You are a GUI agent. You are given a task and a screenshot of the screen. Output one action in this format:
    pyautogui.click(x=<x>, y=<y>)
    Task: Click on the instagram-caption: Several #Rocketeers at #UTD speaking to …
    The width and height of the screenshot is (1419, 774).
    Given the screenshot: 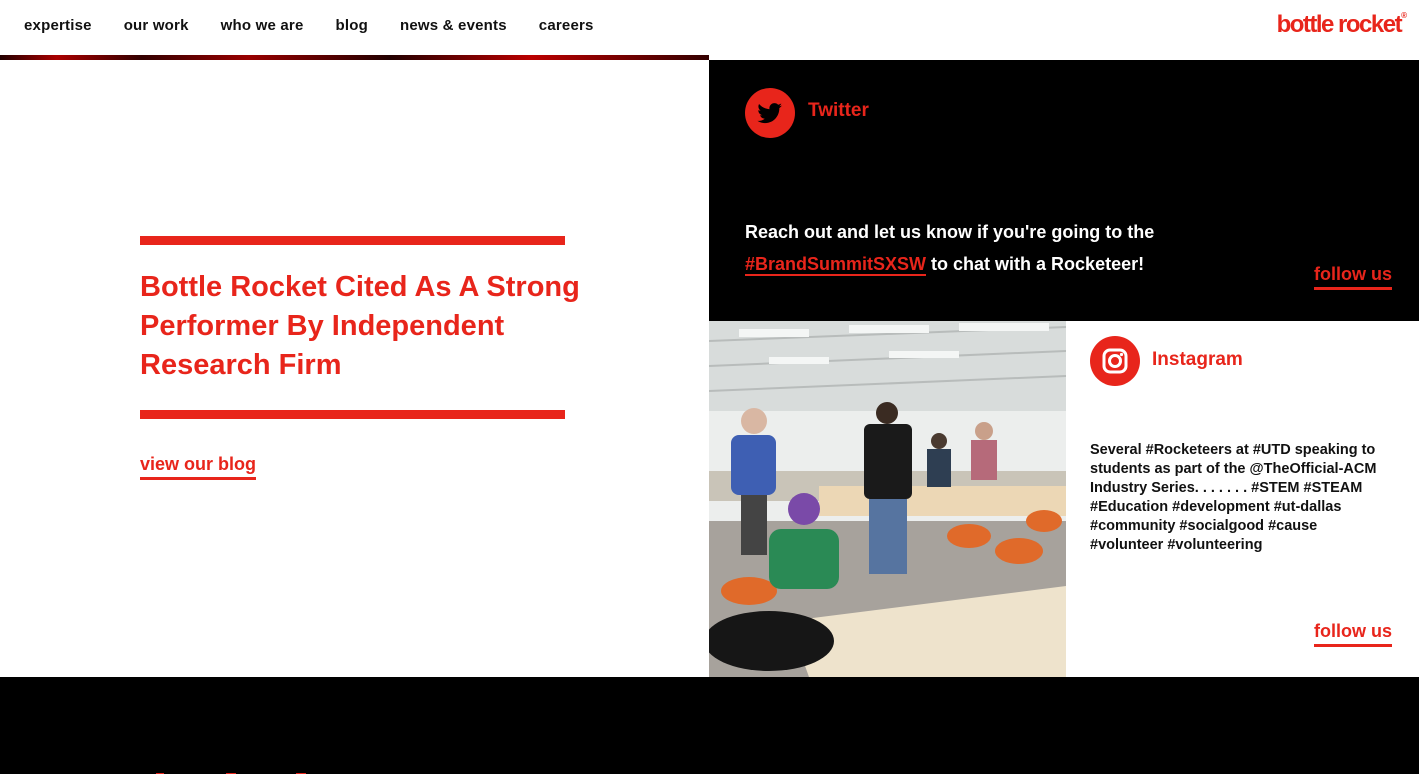 What is the action you would take?
    pyautogui.click(x=1233, y=497)
    